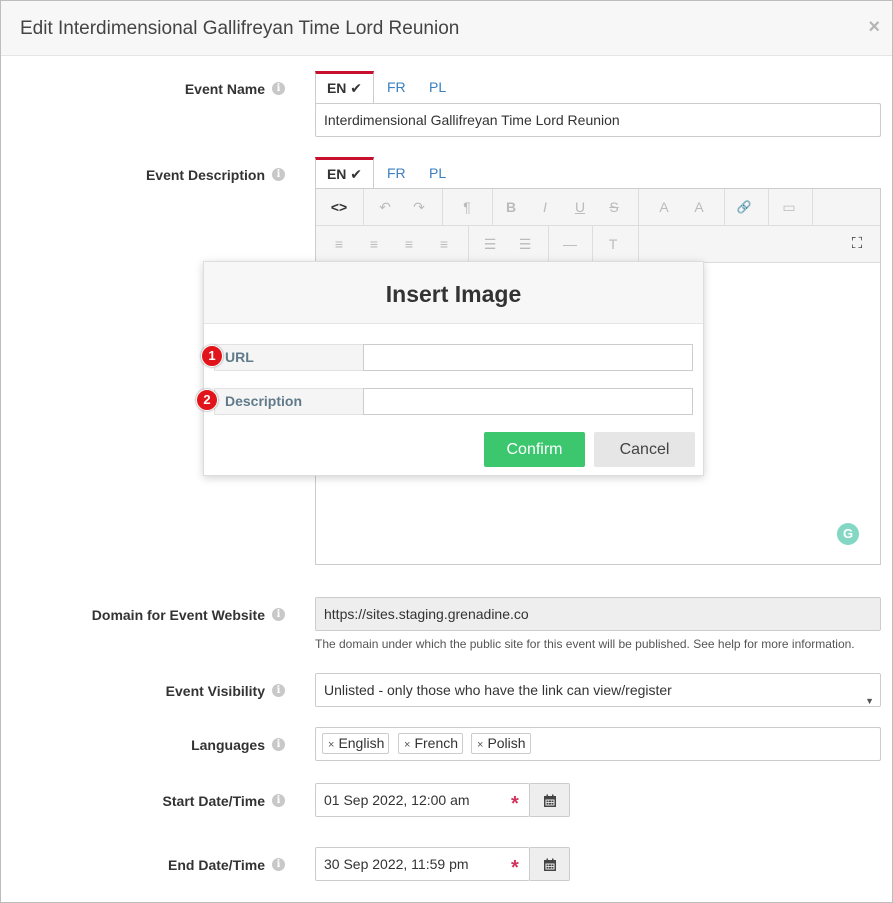  Describe the element at coordinates (664, 207) in the screenshot. I see `superscript-icon: A` at that location.